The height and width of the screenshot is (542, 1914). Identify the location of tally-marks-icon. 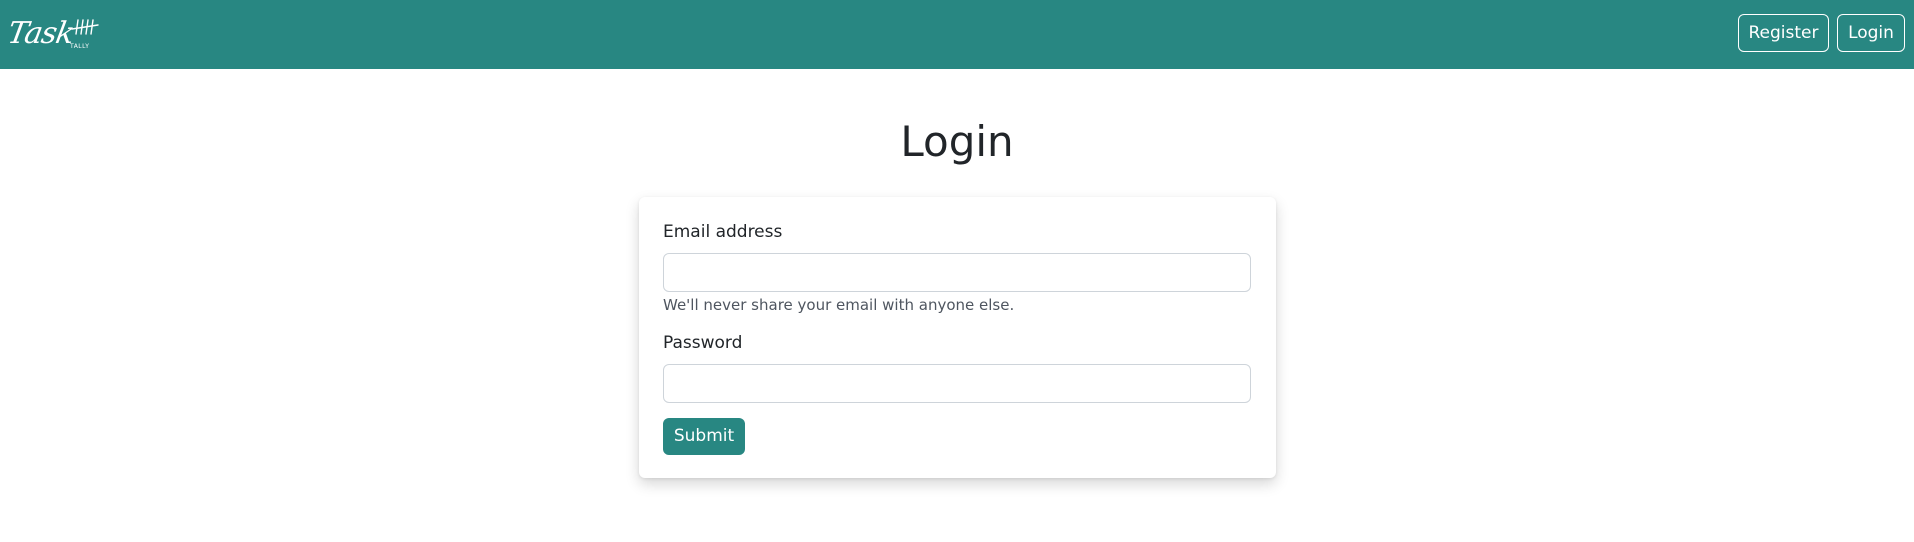
(85, 27).